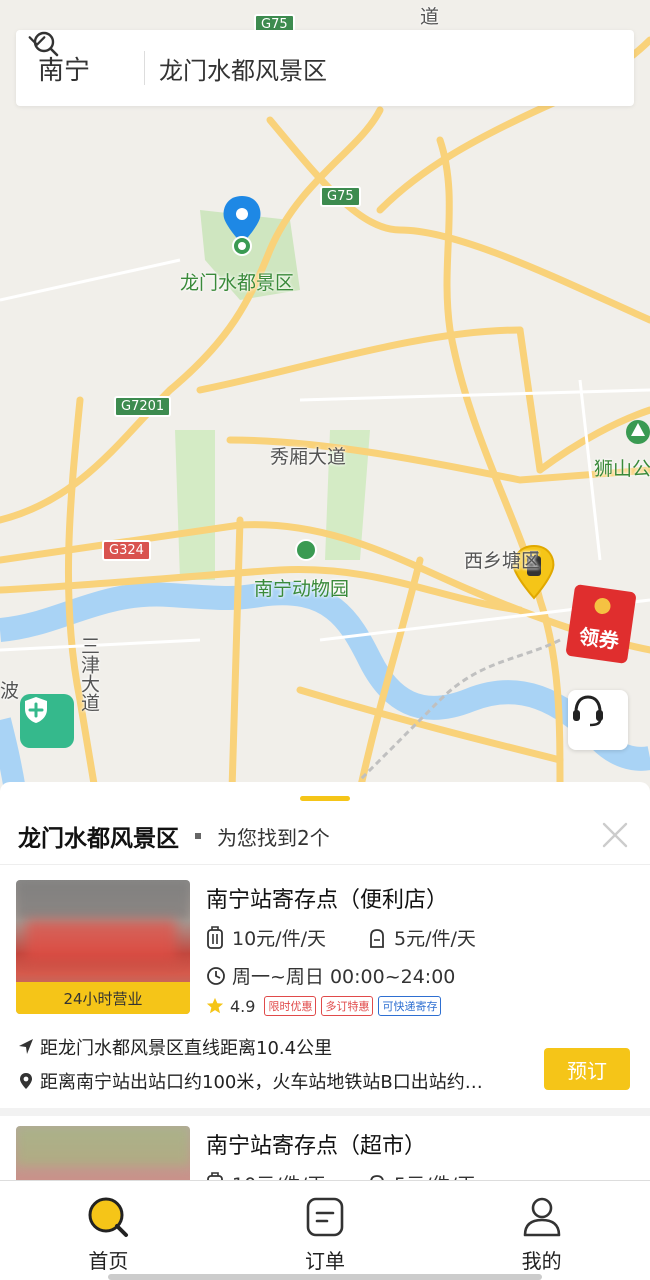 The height and width of the screenshot is (1280, 650). I want to click on tag-limited-offer: 限时优惠, so click(290, 1006).